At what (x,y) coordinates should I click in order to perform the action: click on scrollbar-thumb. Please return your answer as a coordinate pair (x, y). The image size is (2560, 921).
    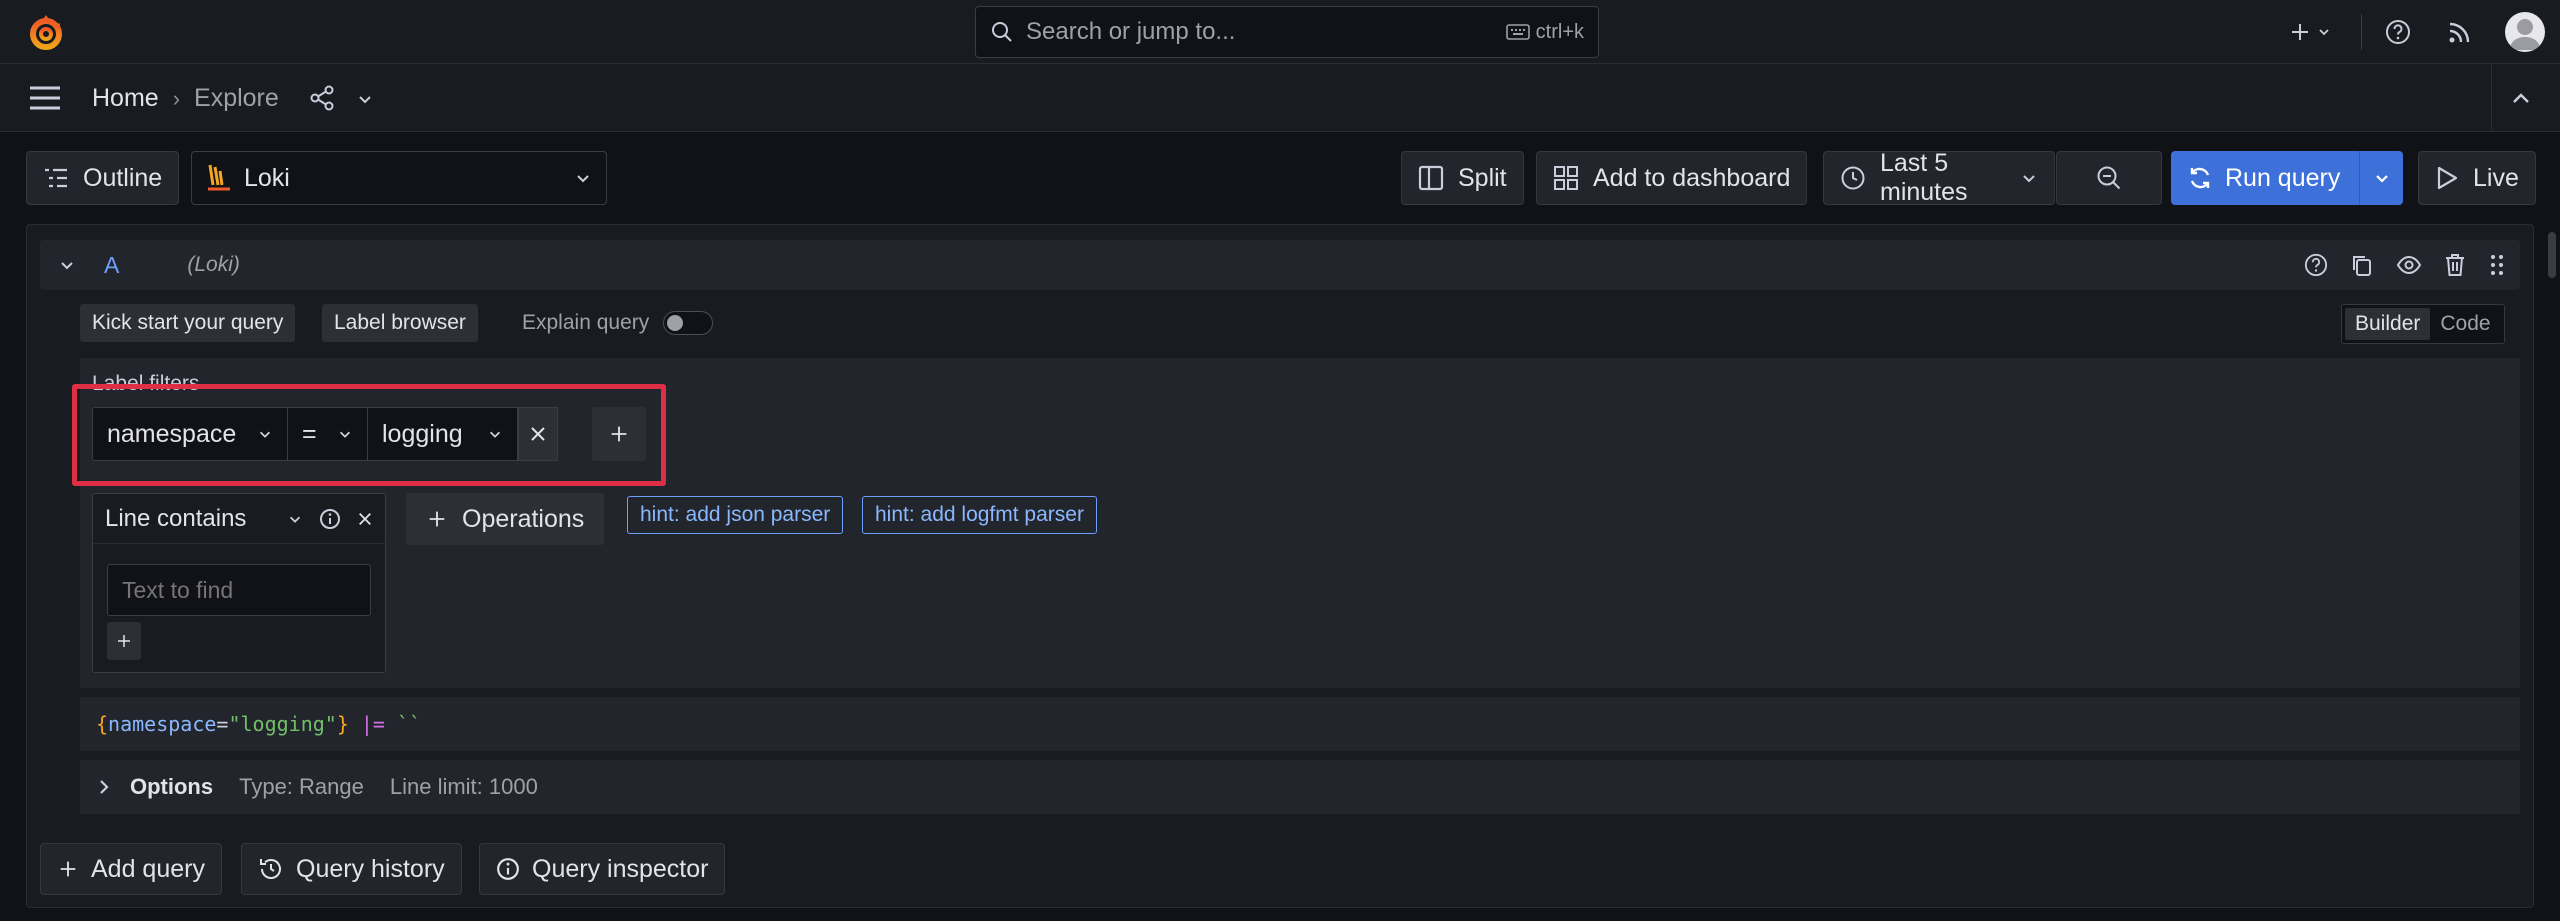
    Looking at the image, I should click on (2552, 255).